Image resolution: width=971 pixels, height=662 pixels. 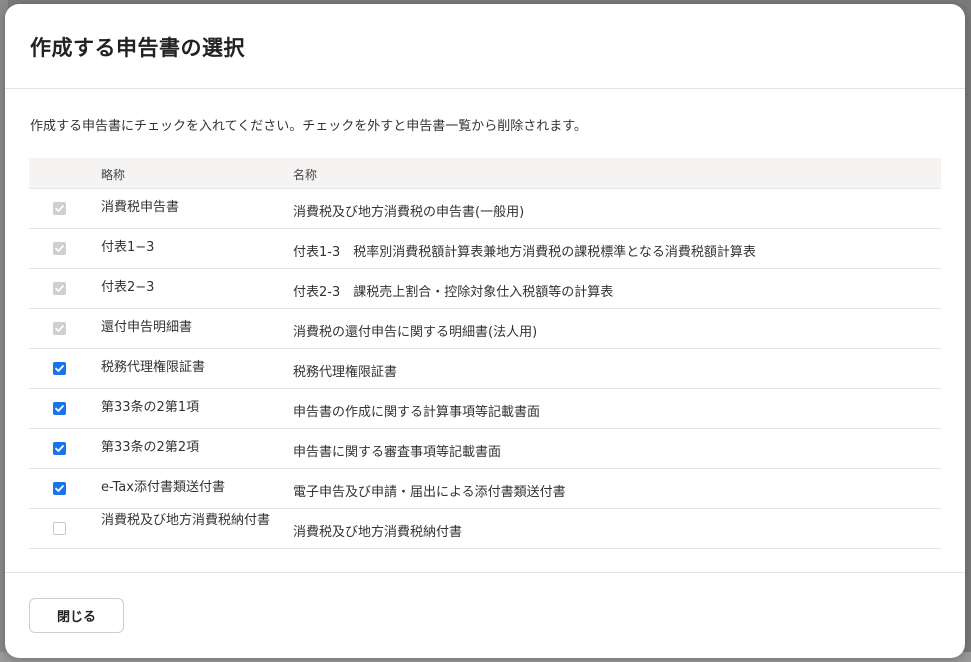 I want to click on table-row: 付表2−3 付表2-3 課税売上割合・控除対象仕入税額等の計算表, so click(x=485, y=289).